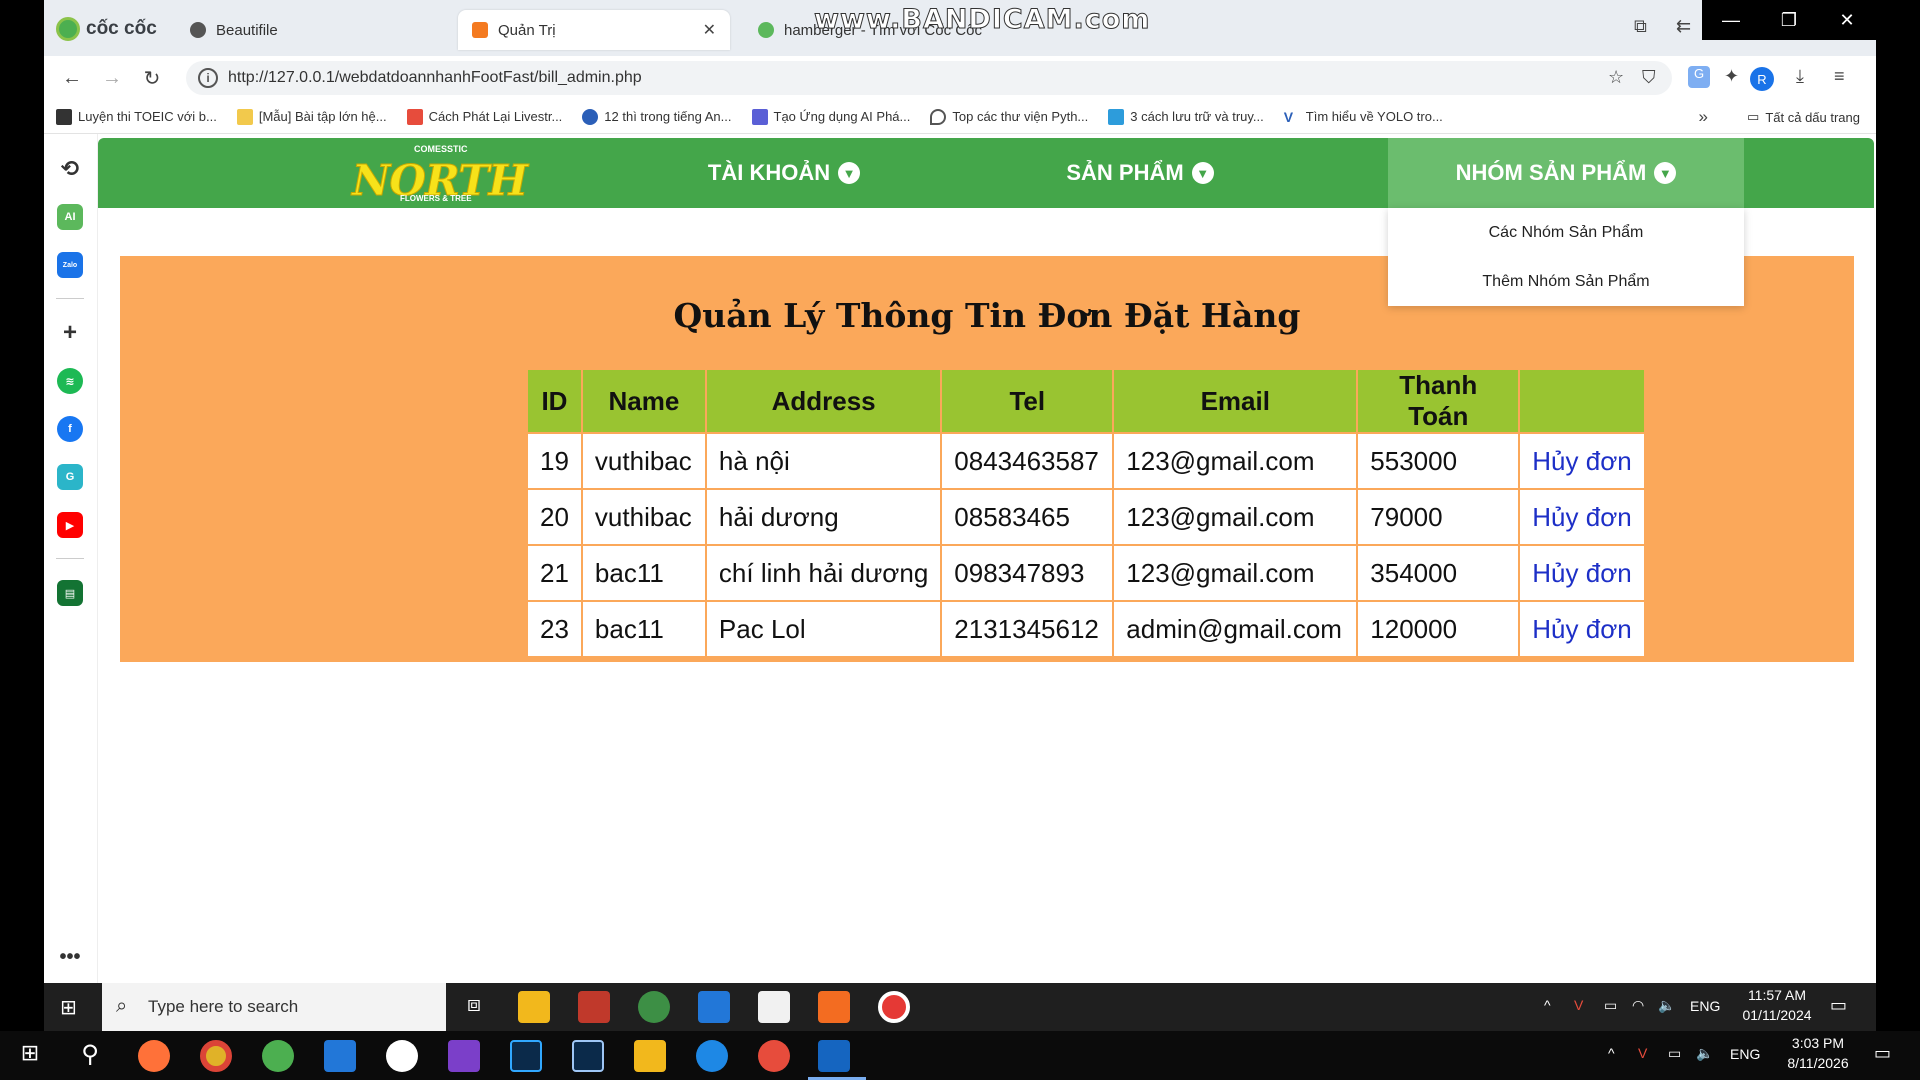 Image resolution: width=1920 pixels, height=1080 pixels. What do you see at coordinates (1140, 173) in the screenshot?
I see `menu-san-pham: SẢN PHẨM ▼` at bounding box center [1140, 173].